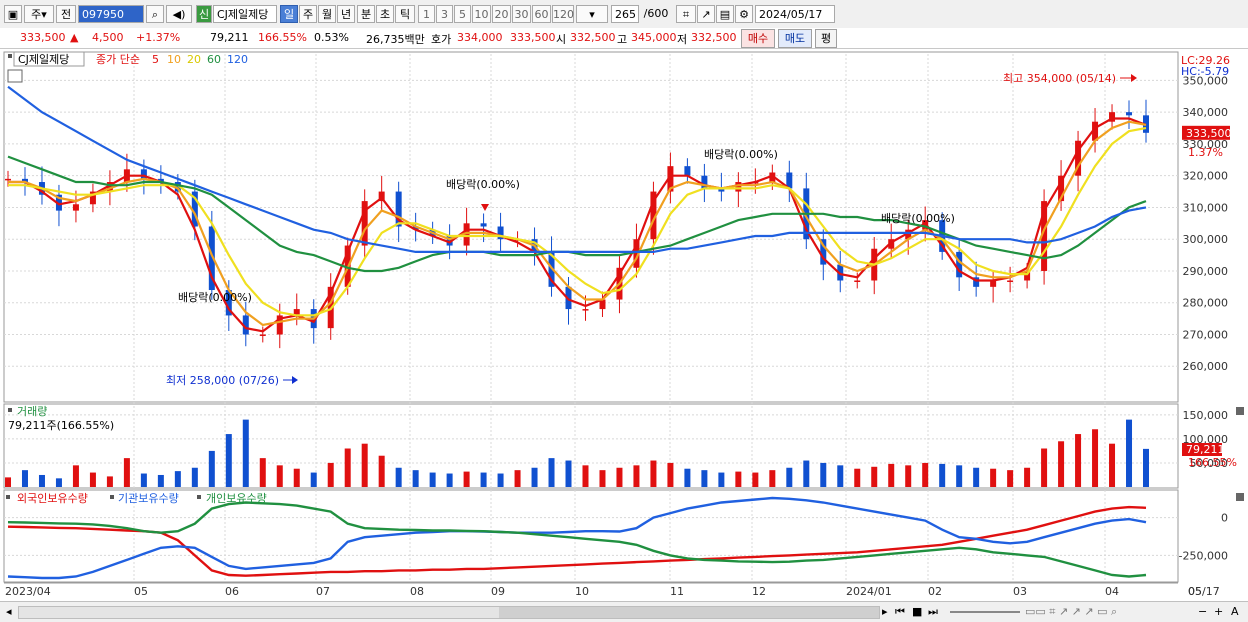 Image resolution: width=1248 pixels, height=622 pixels. Describe the element at coordinates (917, 612) in the screenshot. I see `stop-icon: ■` at that location.